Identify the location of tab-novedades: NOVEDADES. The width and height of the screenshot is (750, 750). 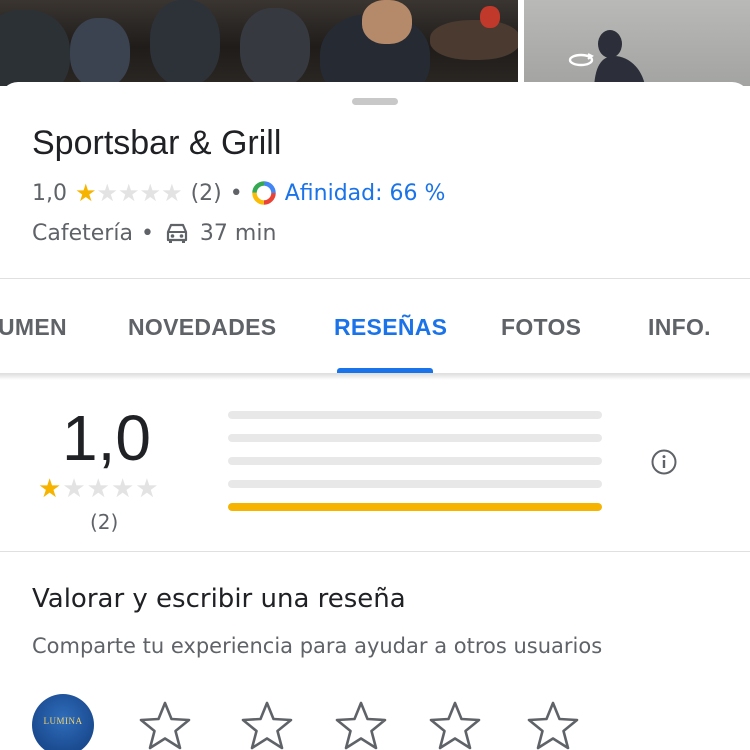
(202, 327).